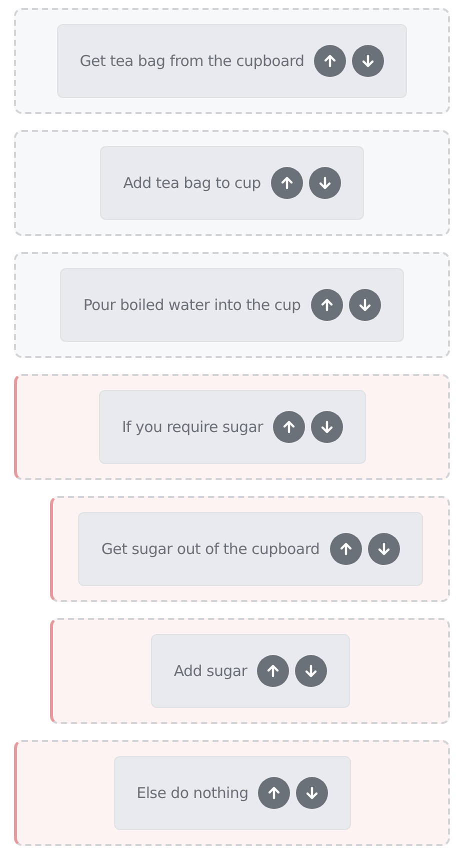  What do you see at coordinates (192, 305) in the screenshot?
I see `step-label: Pour boiled water into the cup` at bounding box center [192, 305].